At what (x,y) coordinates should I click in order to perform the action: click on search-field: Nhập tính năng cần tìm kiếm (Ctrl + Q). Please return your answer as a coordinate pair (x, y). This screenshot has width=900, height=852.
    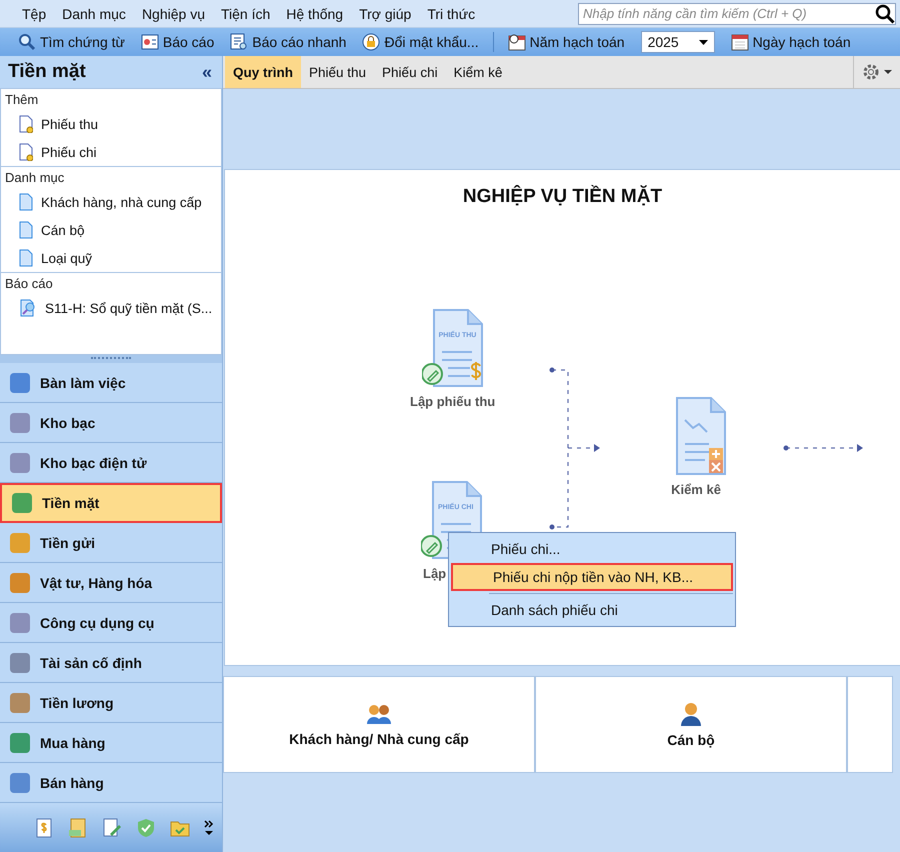
    Looking at the image, I should click on (737, 13).